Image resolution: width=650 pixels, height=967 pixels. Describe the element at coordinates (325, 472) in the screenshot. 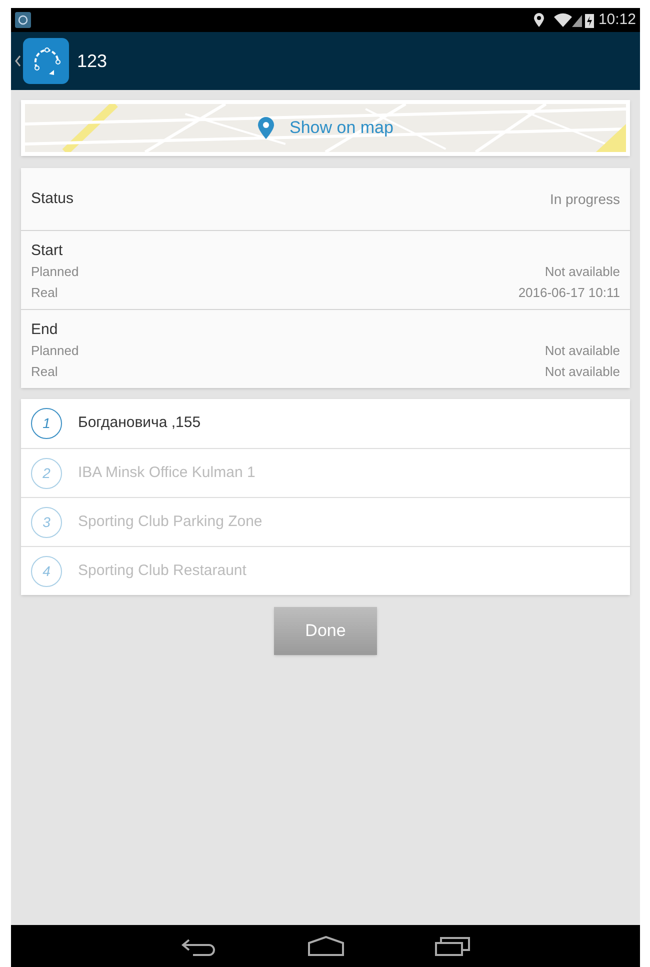

I see `stop-item: 2 IBA Minsk Office Kulman 1` at that location.